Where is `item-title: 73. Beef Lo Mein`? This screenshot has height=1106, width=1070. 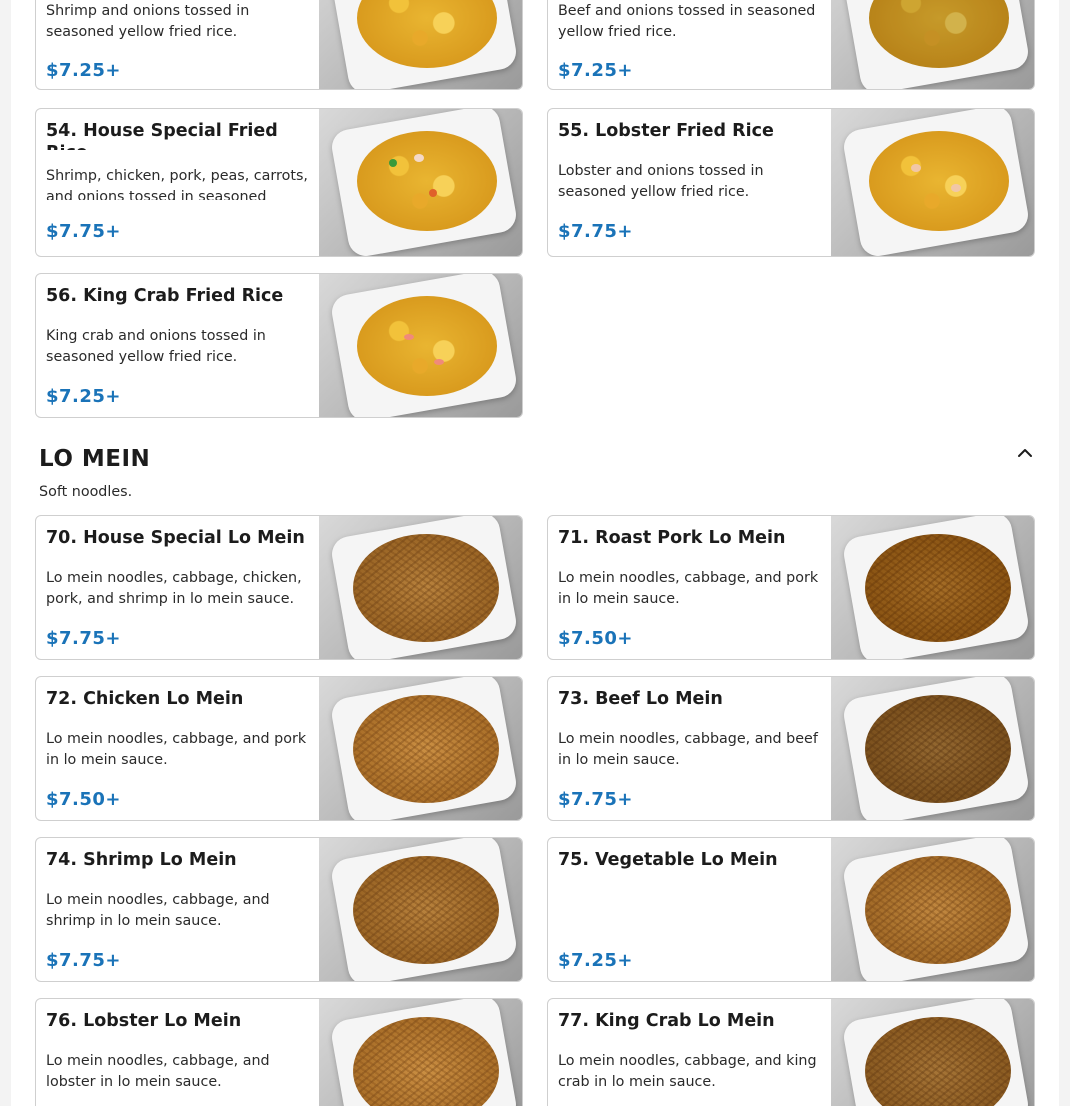 item-title: 73. Beef Lo Mein is located at coordinates (640, 699).